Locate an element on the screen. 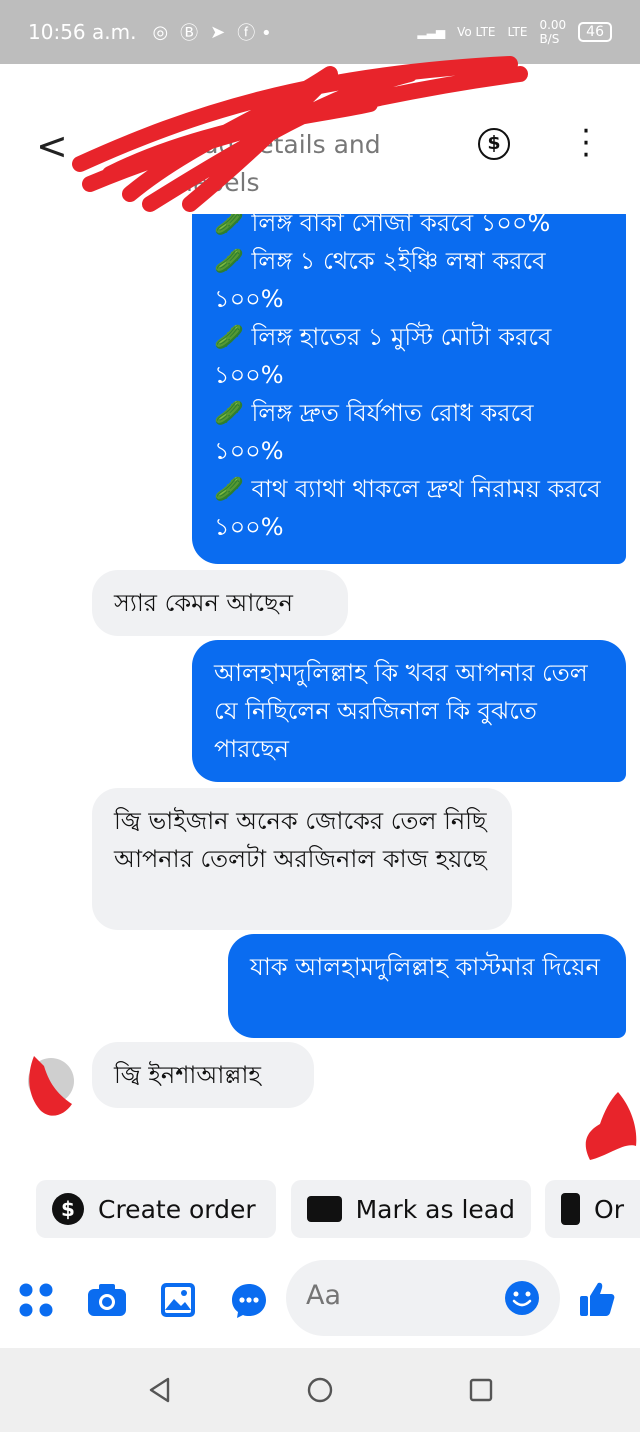  back-arrow-icon: < is located at coordinates (52, 146).